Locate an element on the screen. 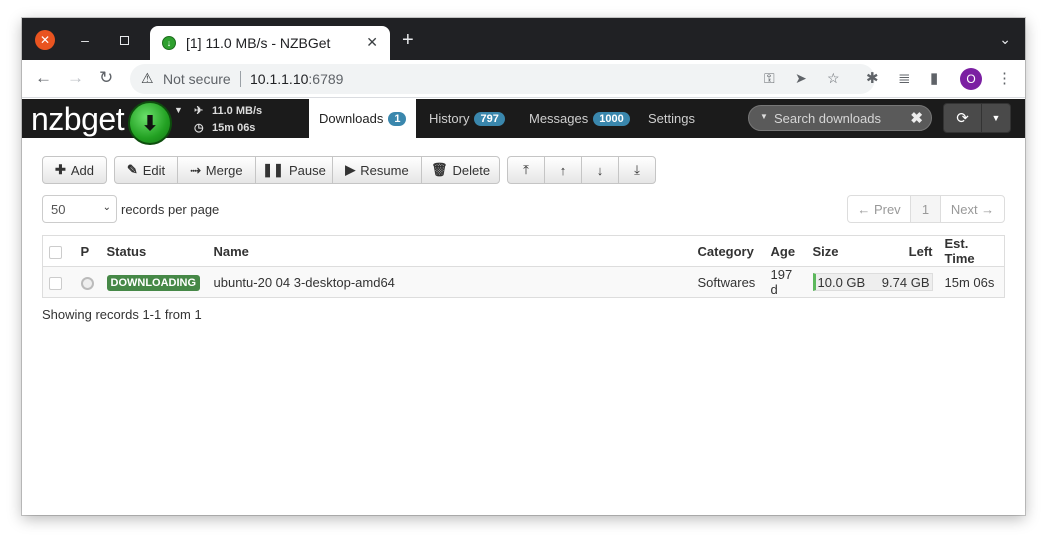 The width and height of the screenshot is (1047, 539). key-icon: ⚿ is located at coordinates (769, 78).